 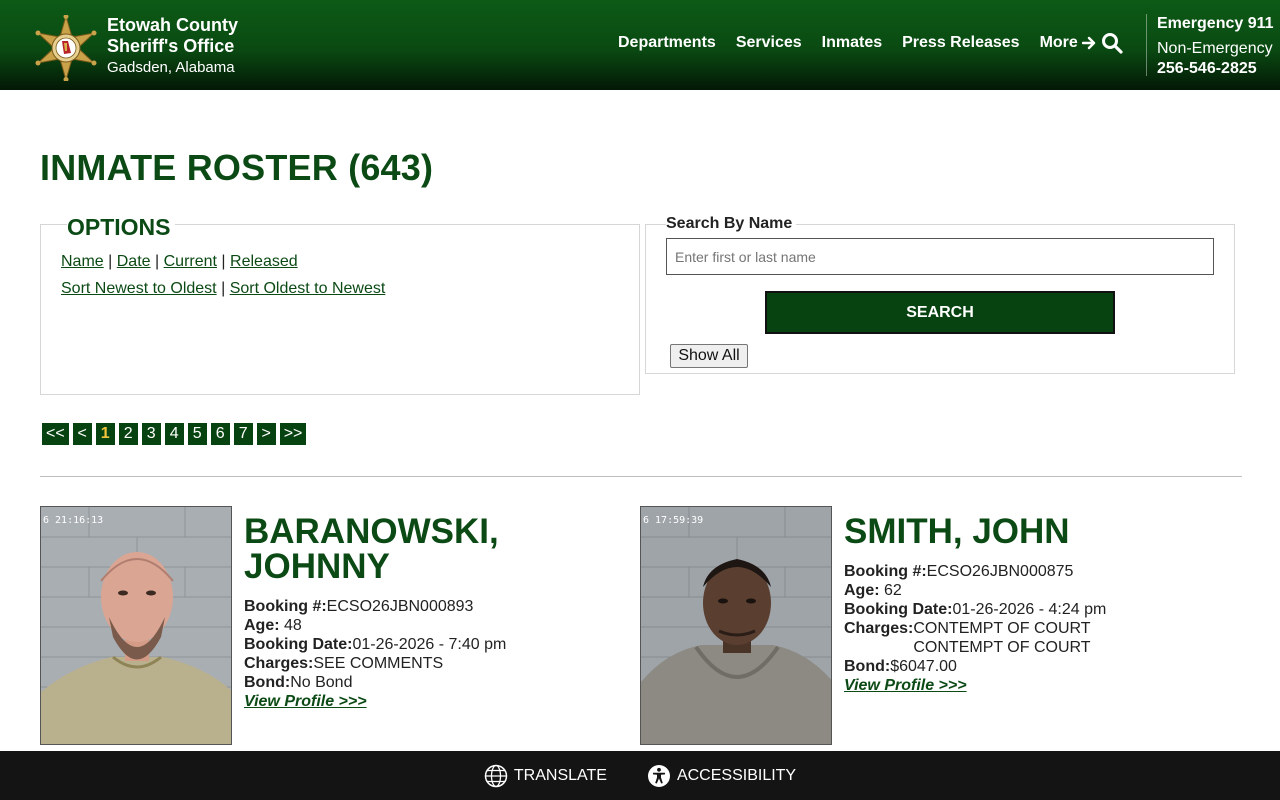 I want to click on nav-departments: Departments, so click(x=667, y=43).